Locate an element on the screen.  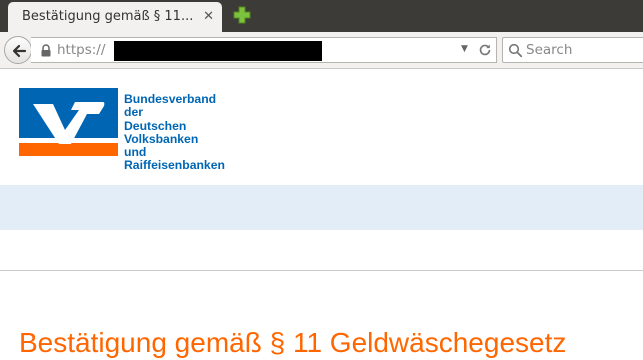
org-name-line: Bundesverband is located at coordinates (170, 99).